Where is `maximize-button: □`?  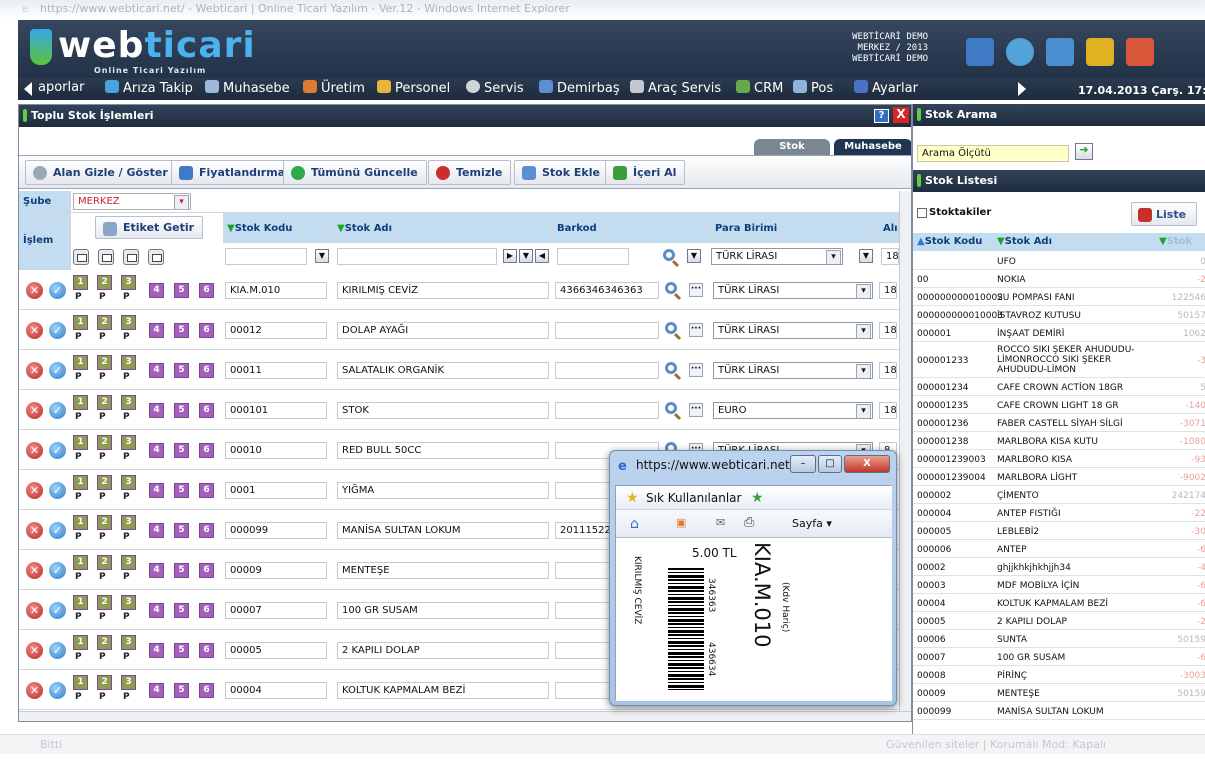 maximize-button: □ is located at coordinates (830, 464).